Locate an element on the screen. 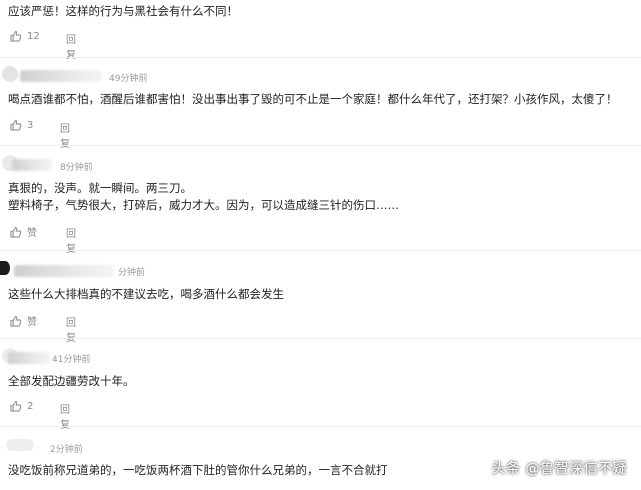 This screenshot has height=490, width=641. like-button: 12 is located at coordinates (25, 36).